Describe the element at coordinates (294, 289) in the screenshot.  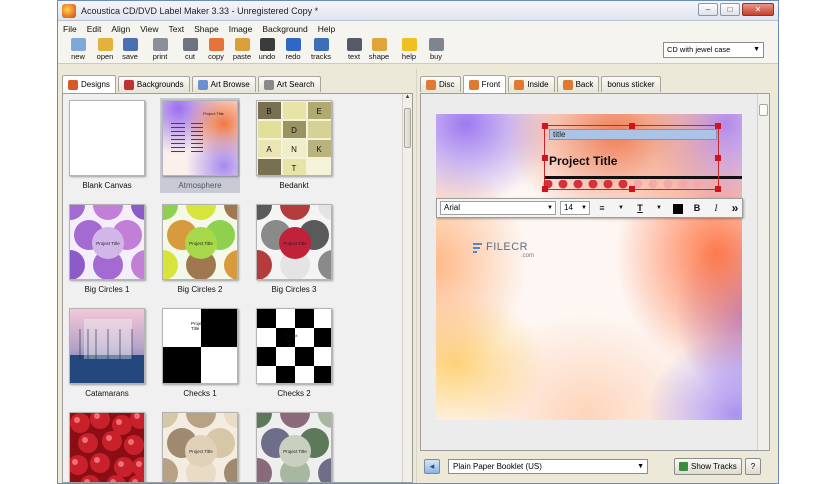
I see `design-caption: Big Circles 3` at that location.